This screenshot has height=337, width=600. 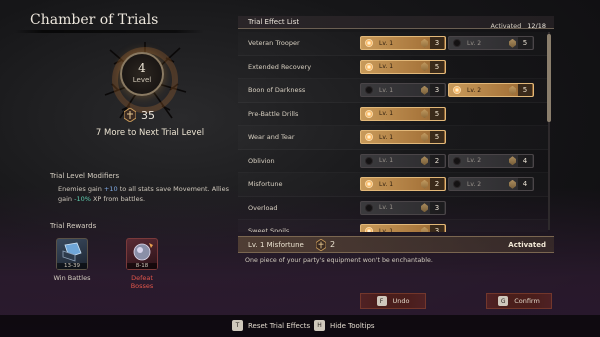 I want to click on selected-effect-name: Lv. 1 Misfortune, so click(x=276, y=244).